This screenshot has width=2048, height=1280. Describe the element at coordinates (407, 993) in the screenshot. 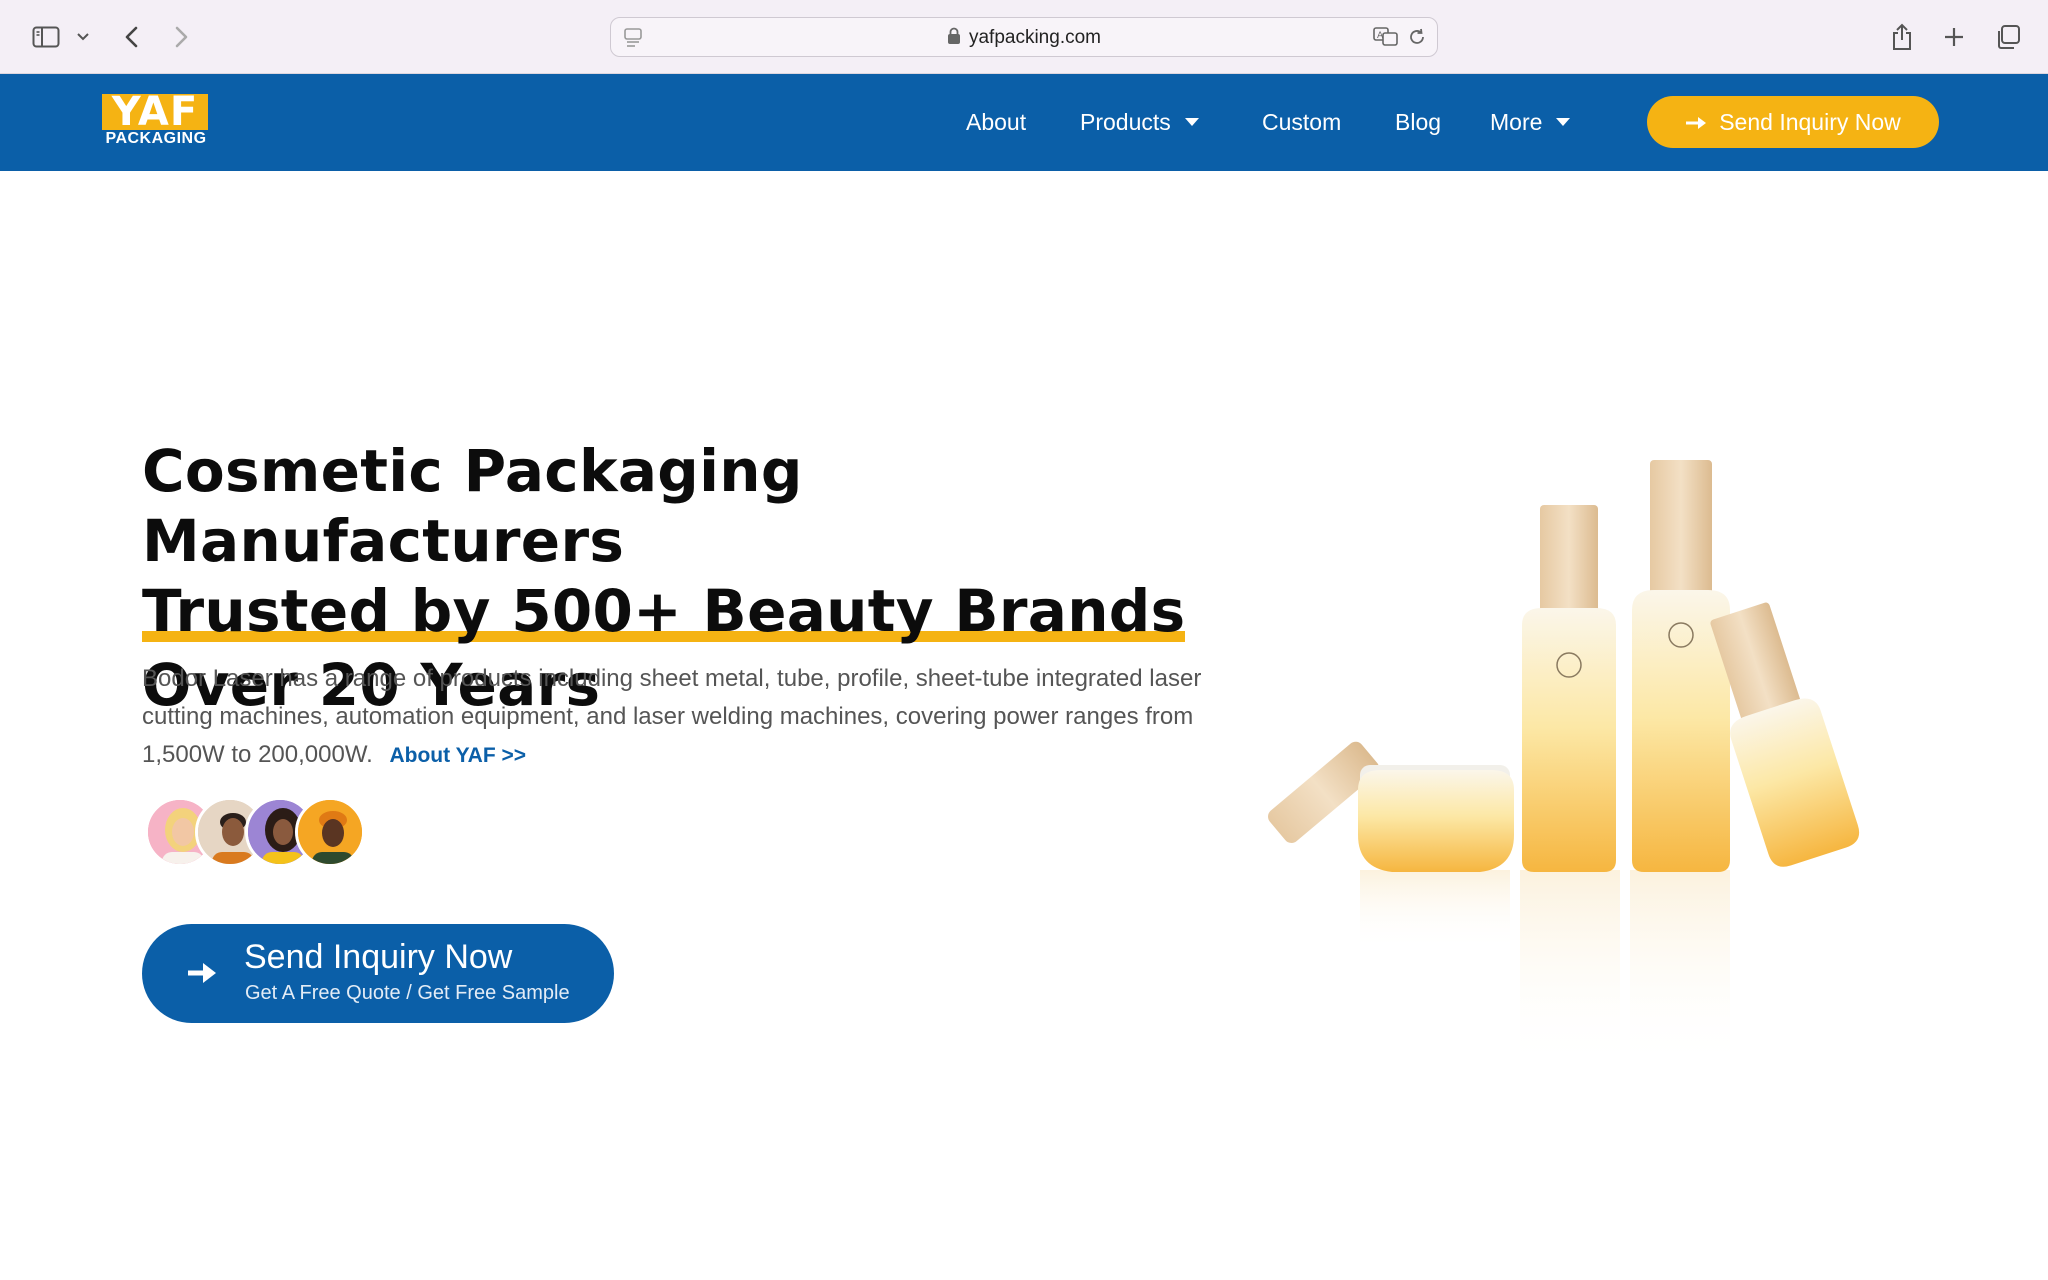

I see `hero-cta-subtitle: Get A Free Quote / Get Free Sample` at that location.